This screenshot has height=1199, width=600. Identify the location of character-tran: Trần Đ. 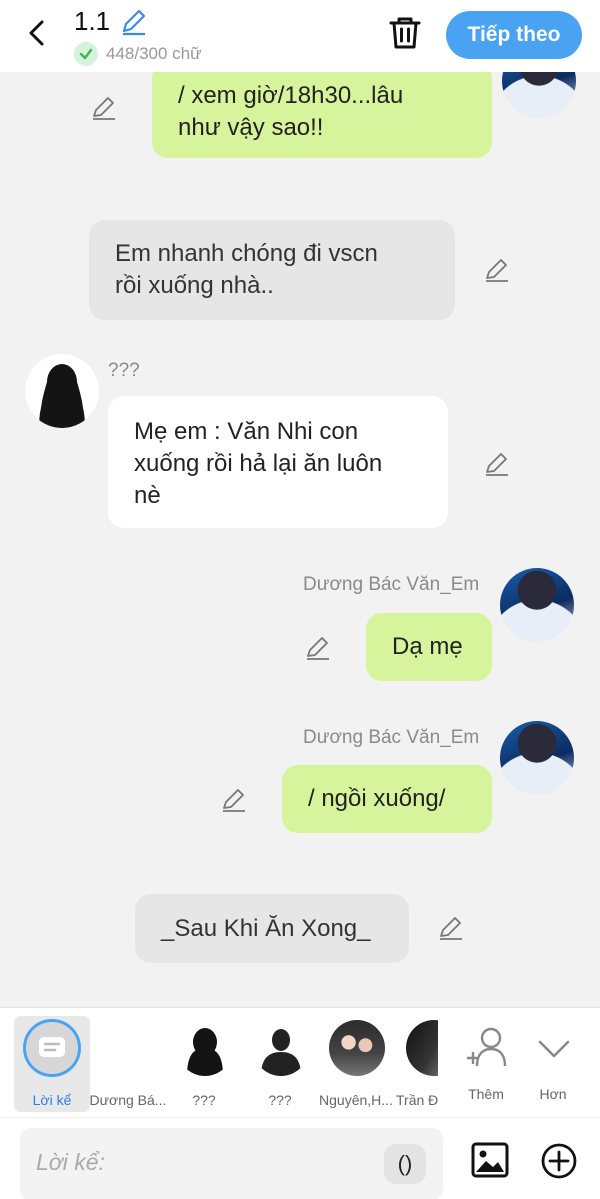
(416, 1064).